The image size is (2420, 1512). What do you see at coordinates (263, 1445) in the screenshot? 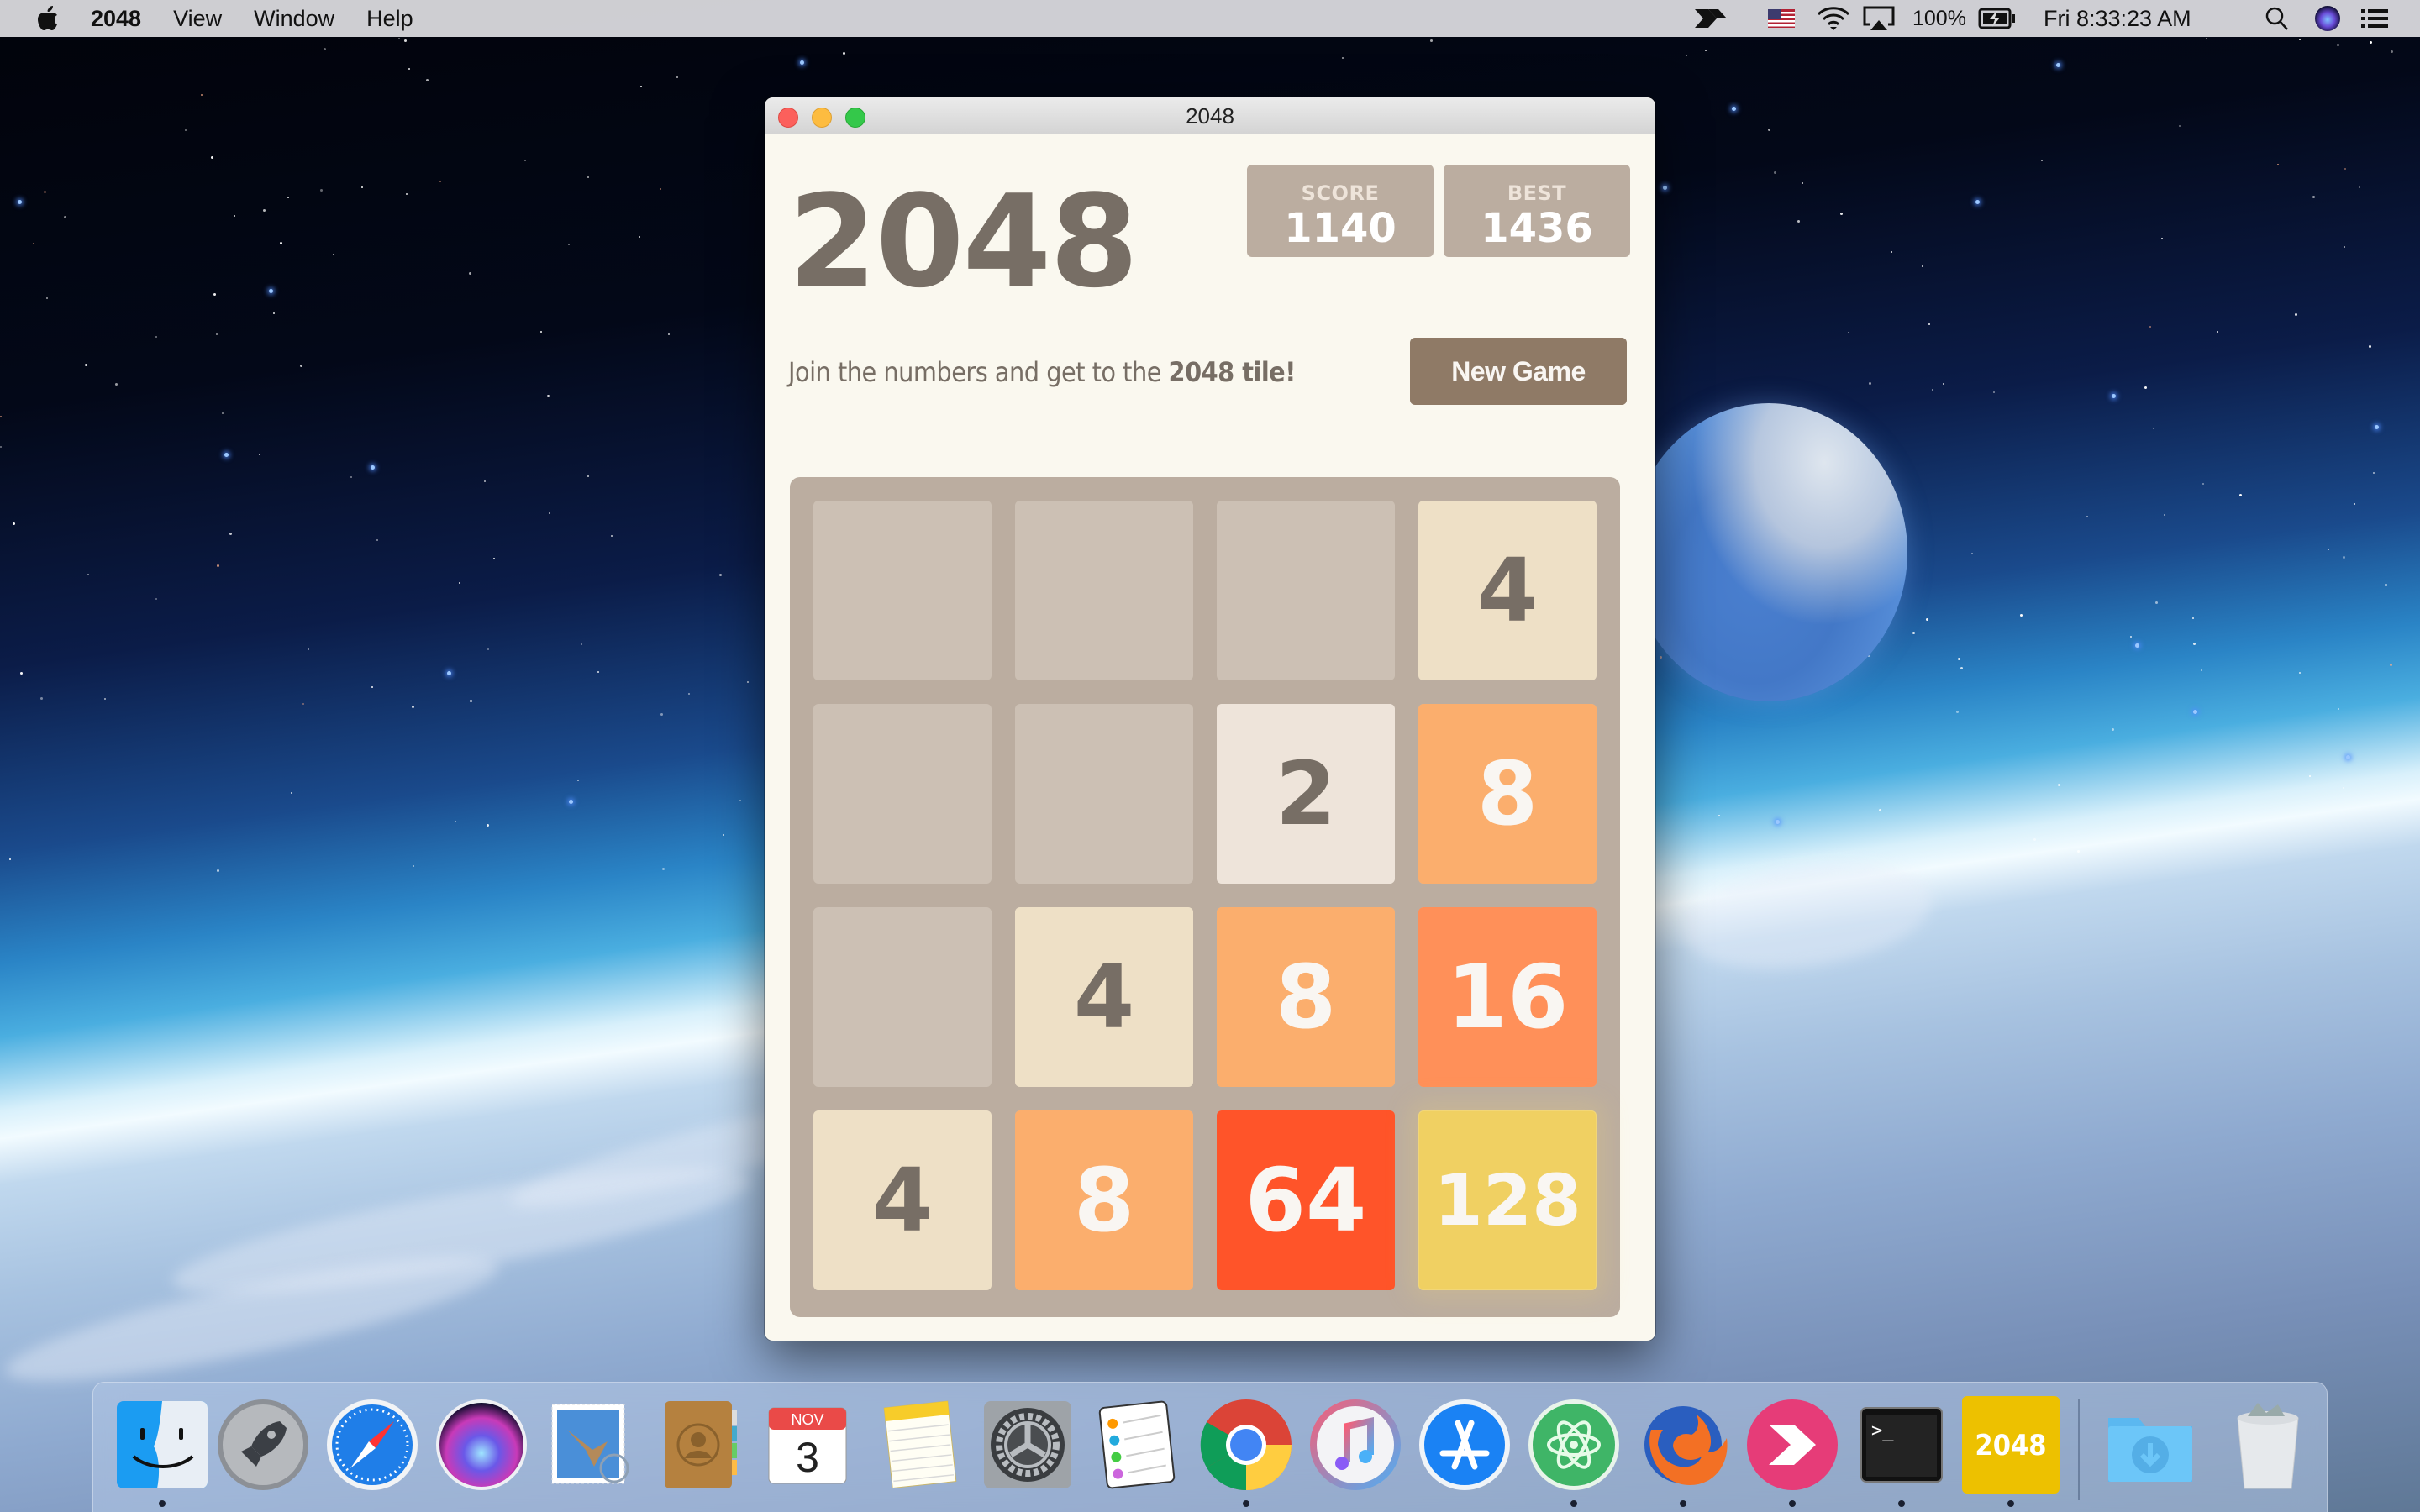
I see `dock-launchpad-icon` at bounding box center [263, 1445].